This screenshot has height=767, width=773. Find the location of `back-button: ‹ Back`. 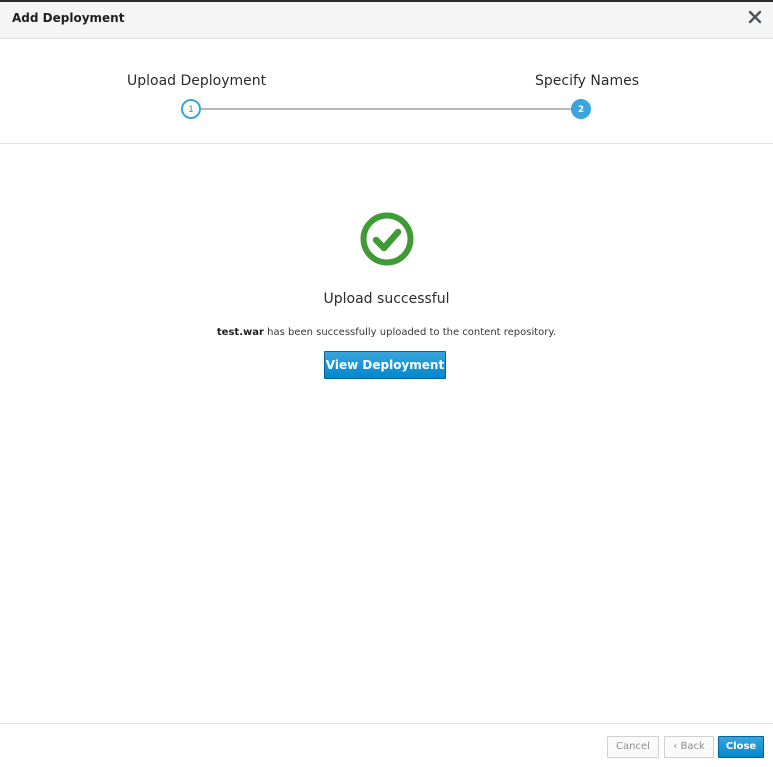

back-button: ‹ Back is located at coordinates (689, 747).